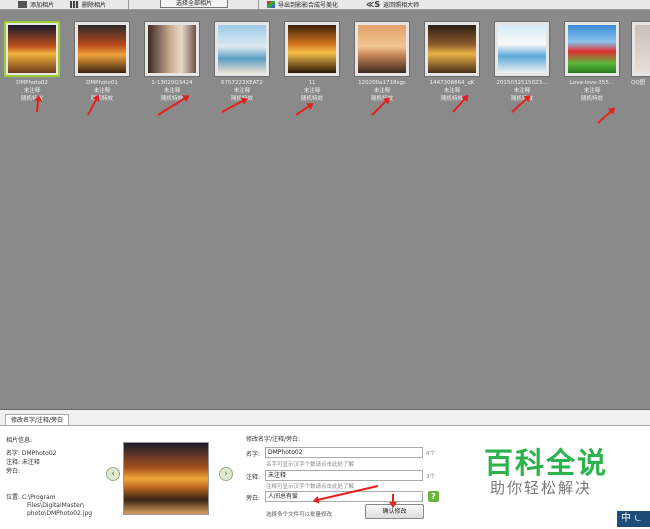  I want to click on watermark: 百科全说 助你轻松解决, so click(545, 470).